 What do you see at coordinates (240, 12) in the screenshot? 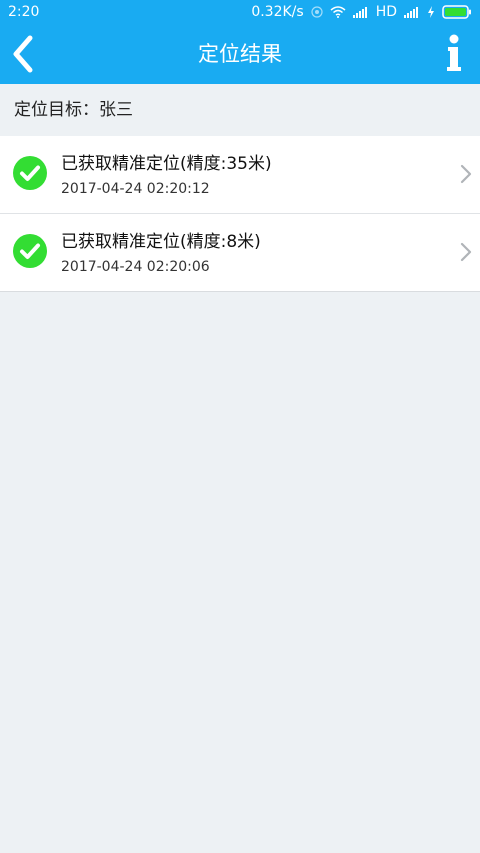
I see `status-bar: 2:20 0.32K/s HD` at bounding box center [240, 12].